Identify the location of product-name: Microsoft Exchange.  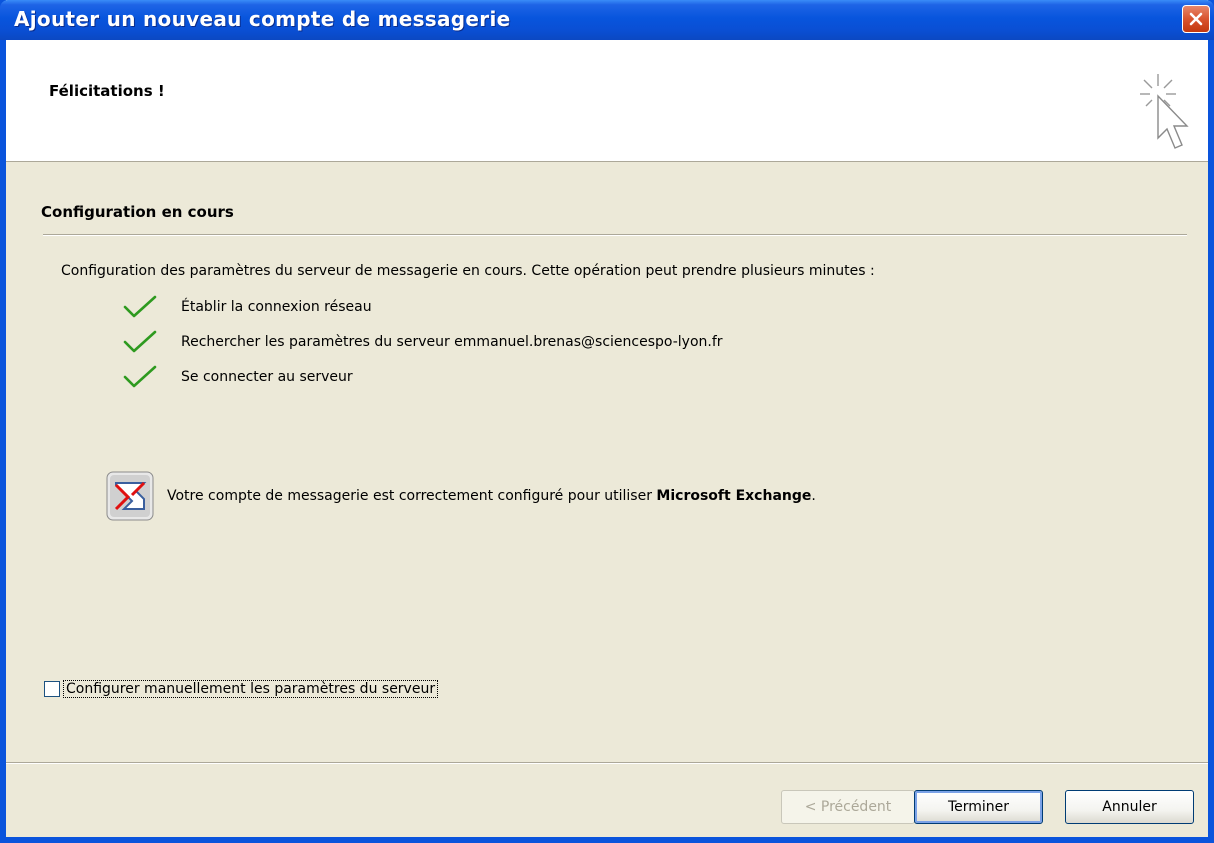
(734, 496).